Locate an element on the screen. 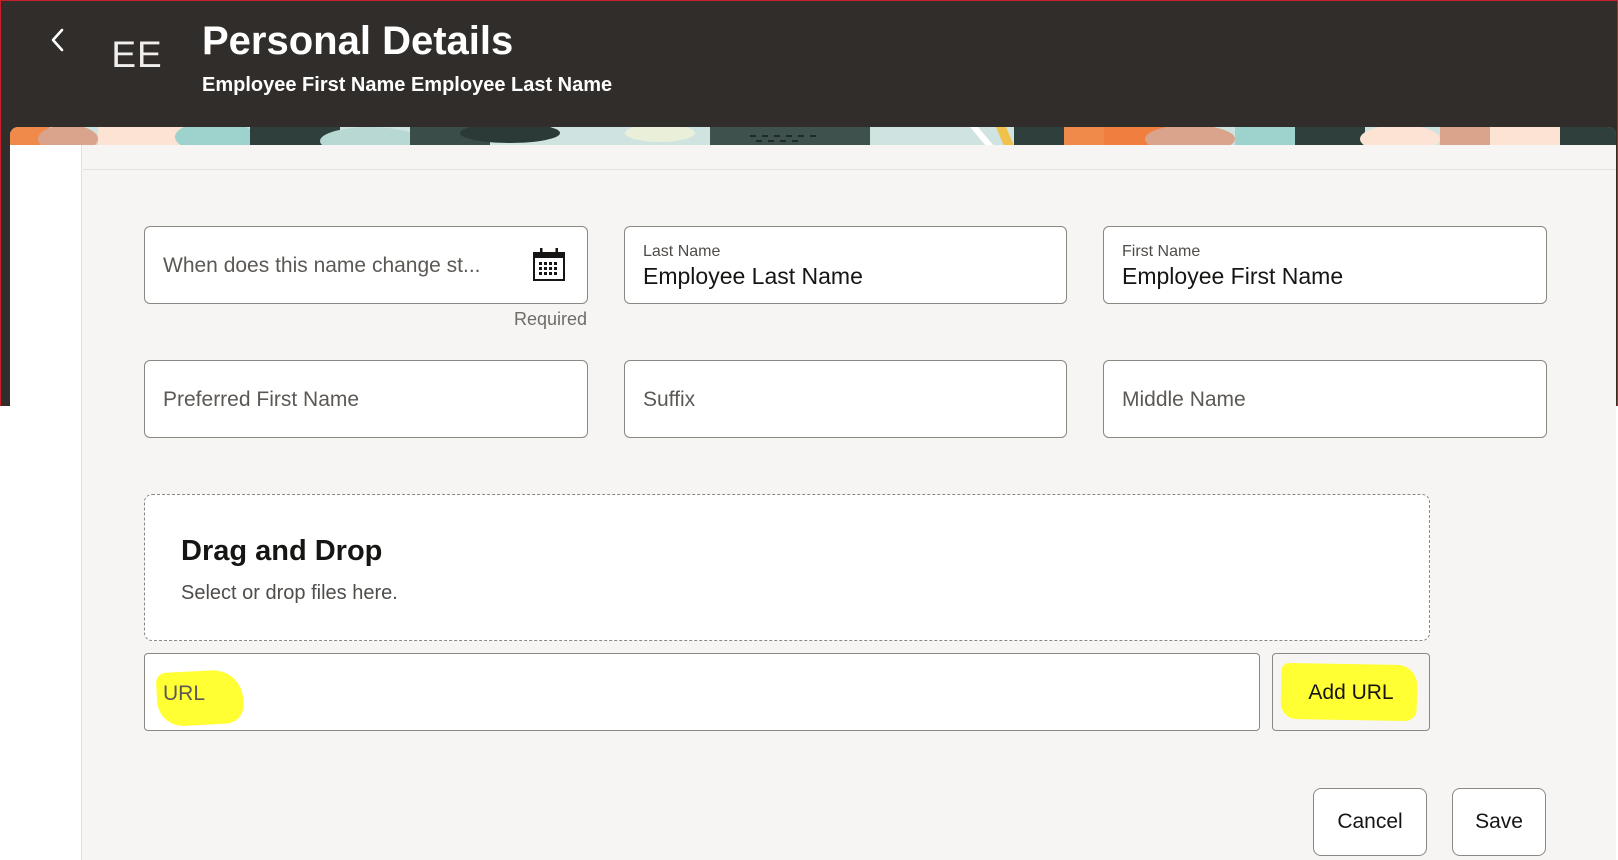  last-name-field: Last Name Employee Last Name is located at coordinates (845, 265).